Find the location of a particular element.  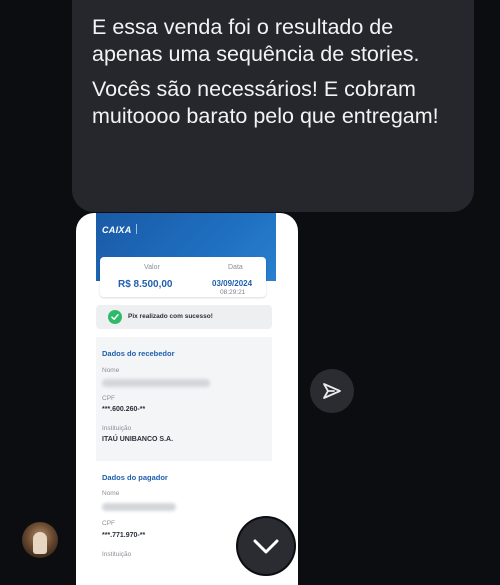

share-button is located at coordinates (332, 391).